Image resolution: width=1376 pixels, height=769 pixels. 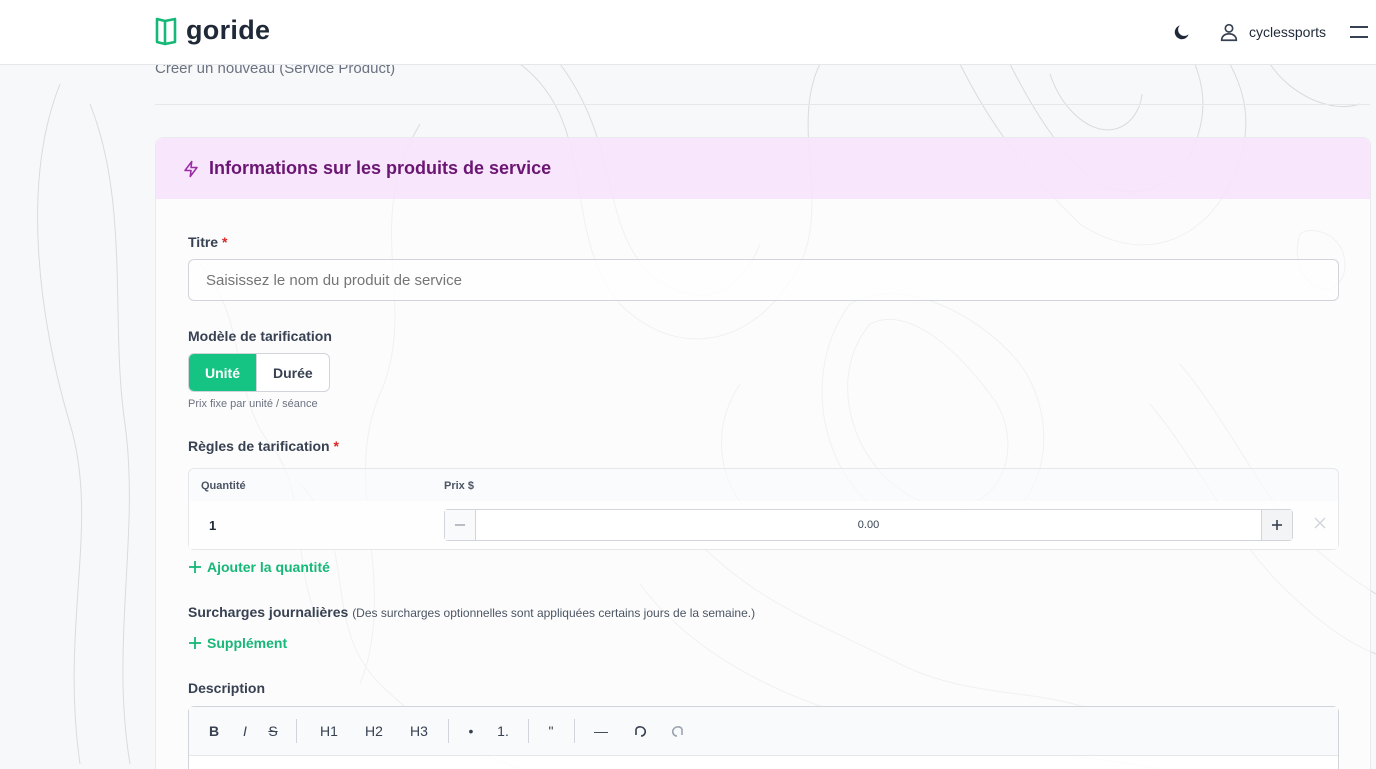 What do you see at coordinates (228, 30) in the screenshot?
I see `brand-name: goride` at bounding box center [228, 30].